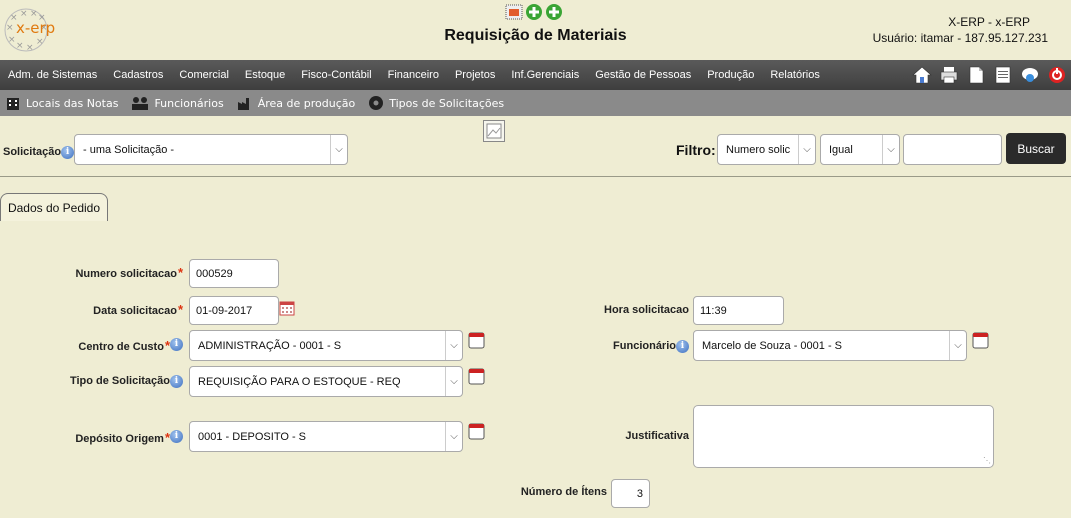 This screenshot has width=1071, height=518. I want to click on filtro-operator-value: Igual, so click(841, 149).